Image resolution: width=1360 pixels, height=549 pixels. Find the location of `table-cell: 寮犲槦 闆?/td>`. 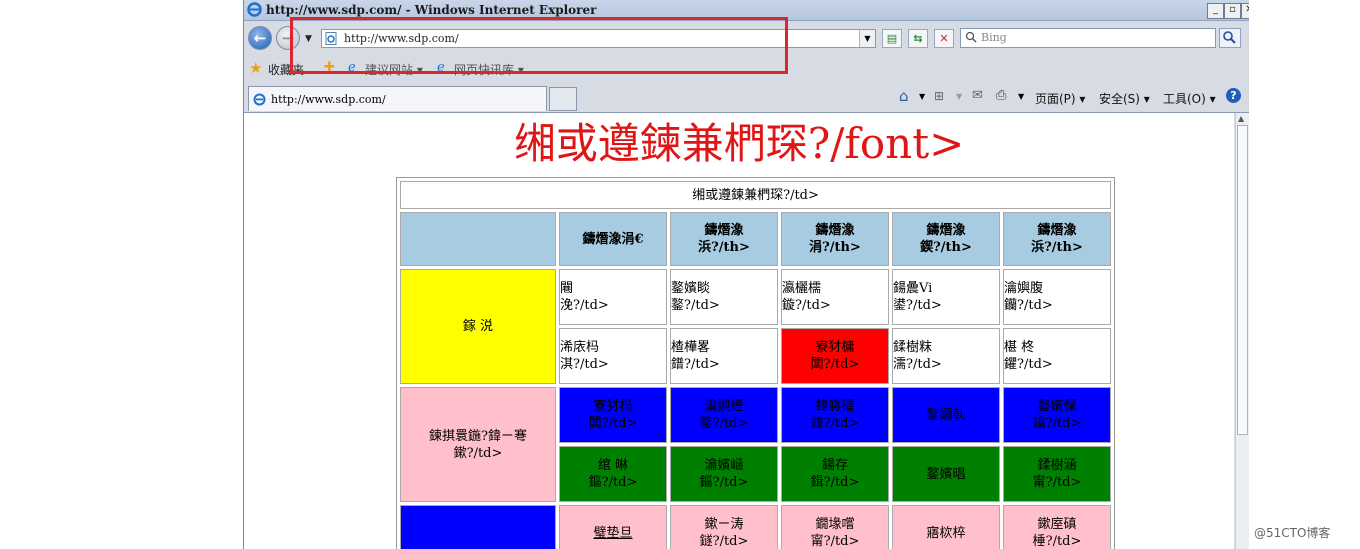

table-cell: 寮犲槦 闆?/td> is located at coordinates (835, 356).